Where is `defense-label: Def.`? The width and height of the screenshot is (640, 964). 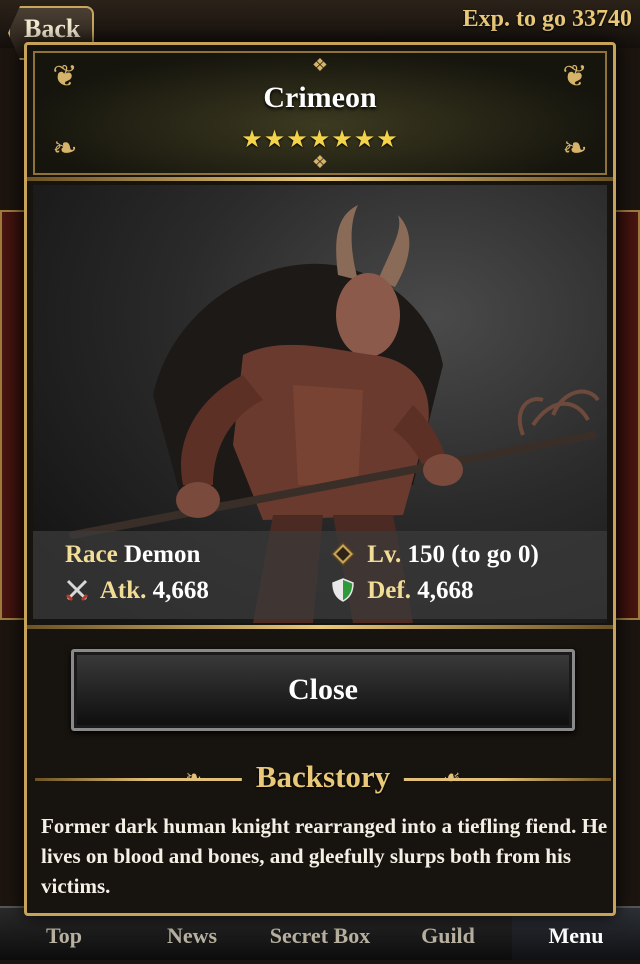
defense-label: Def. is located at coordinates (389, 590).